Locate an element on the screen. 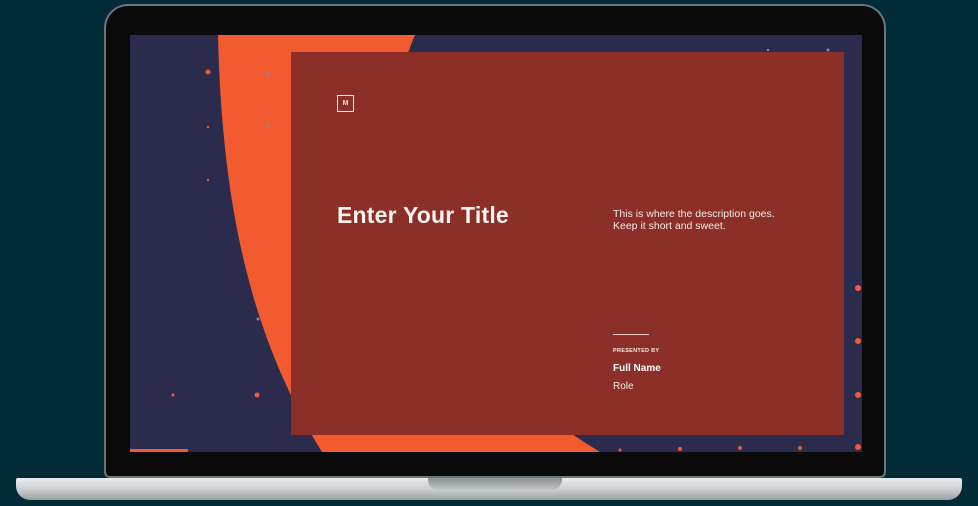 The width and height of the screenshot is (978, 506). logo-letter: M is located at coordinates (345, 103).